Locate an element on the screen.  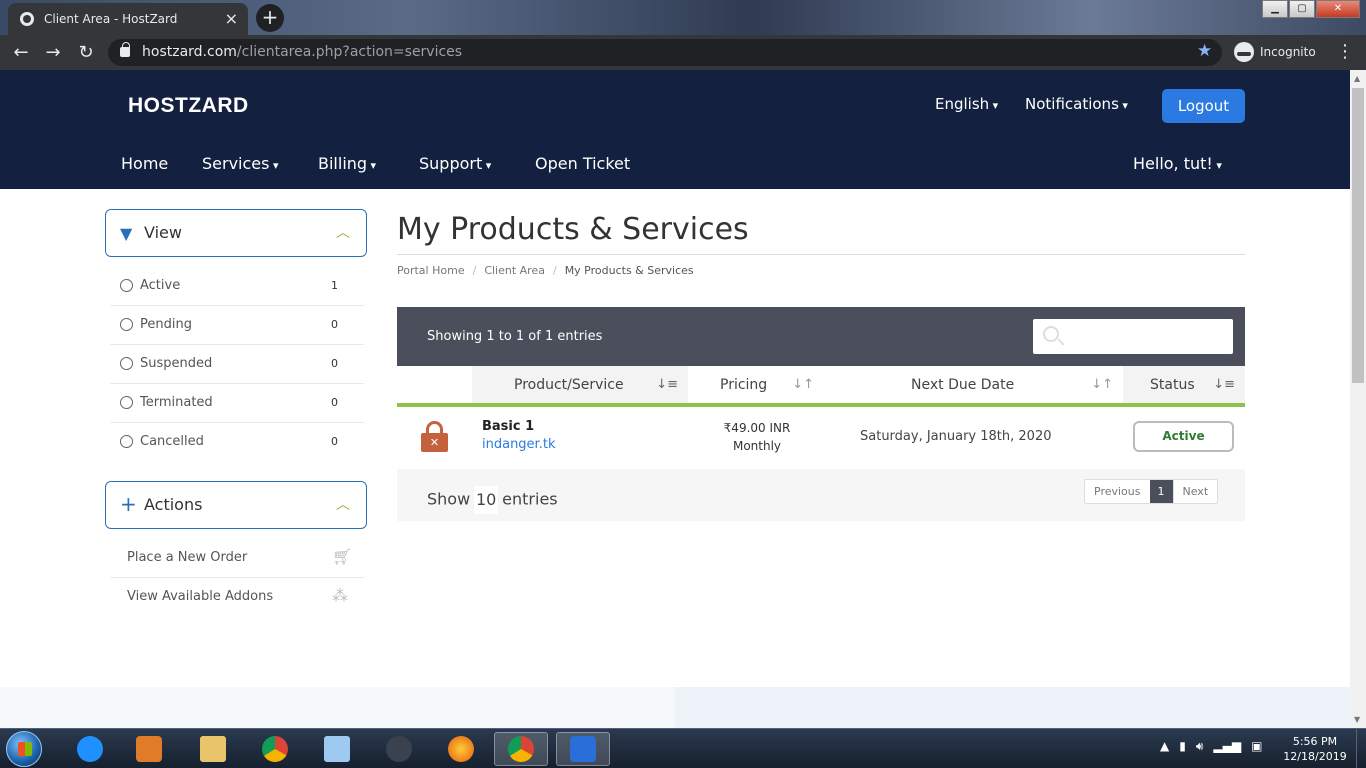
incognito-label: Incognito is located at coordinates (1288, 52).